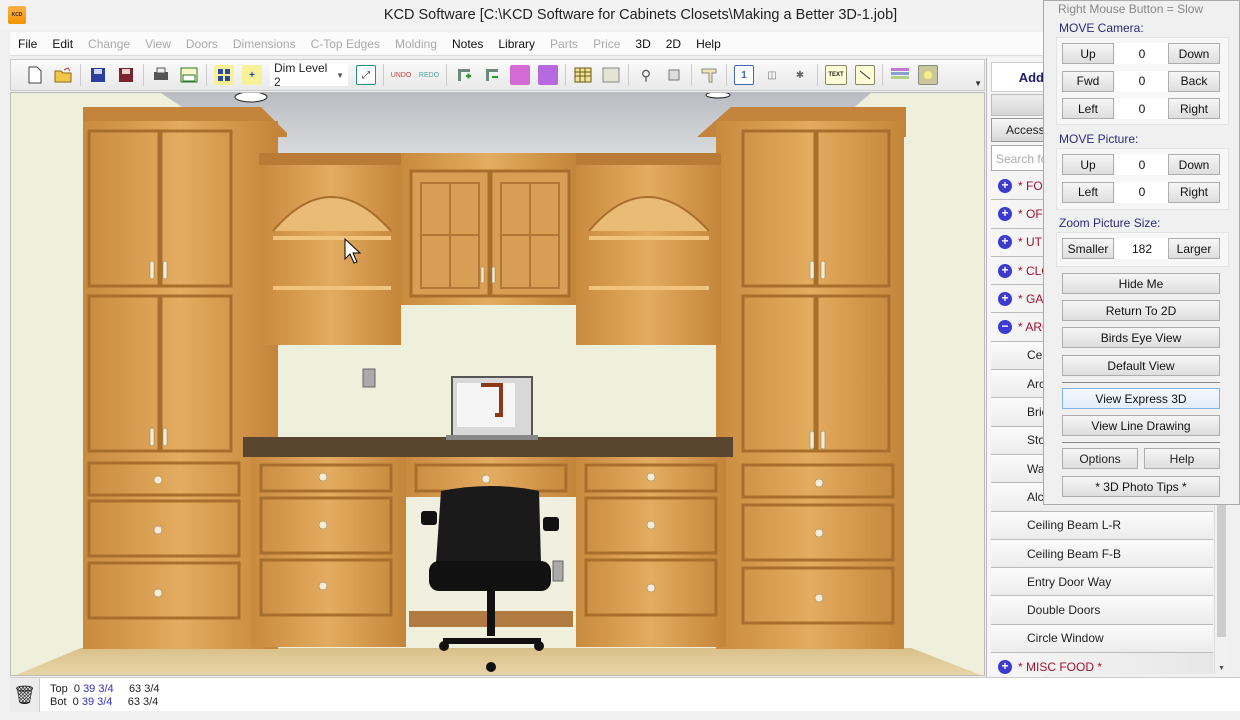 Image resolution: width=1240 pixels, height=720 pixels. I want to click on camera-fwd-button: Fwd, so click(1088, 81).